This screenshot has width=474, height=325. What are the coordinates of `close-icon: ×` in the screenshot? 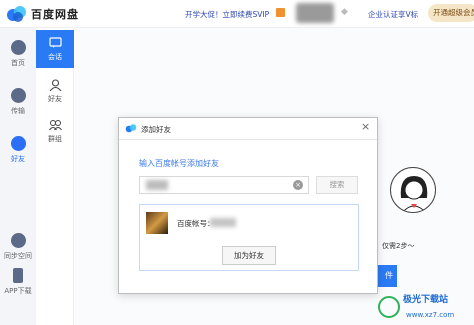 It's located at (365, 126).